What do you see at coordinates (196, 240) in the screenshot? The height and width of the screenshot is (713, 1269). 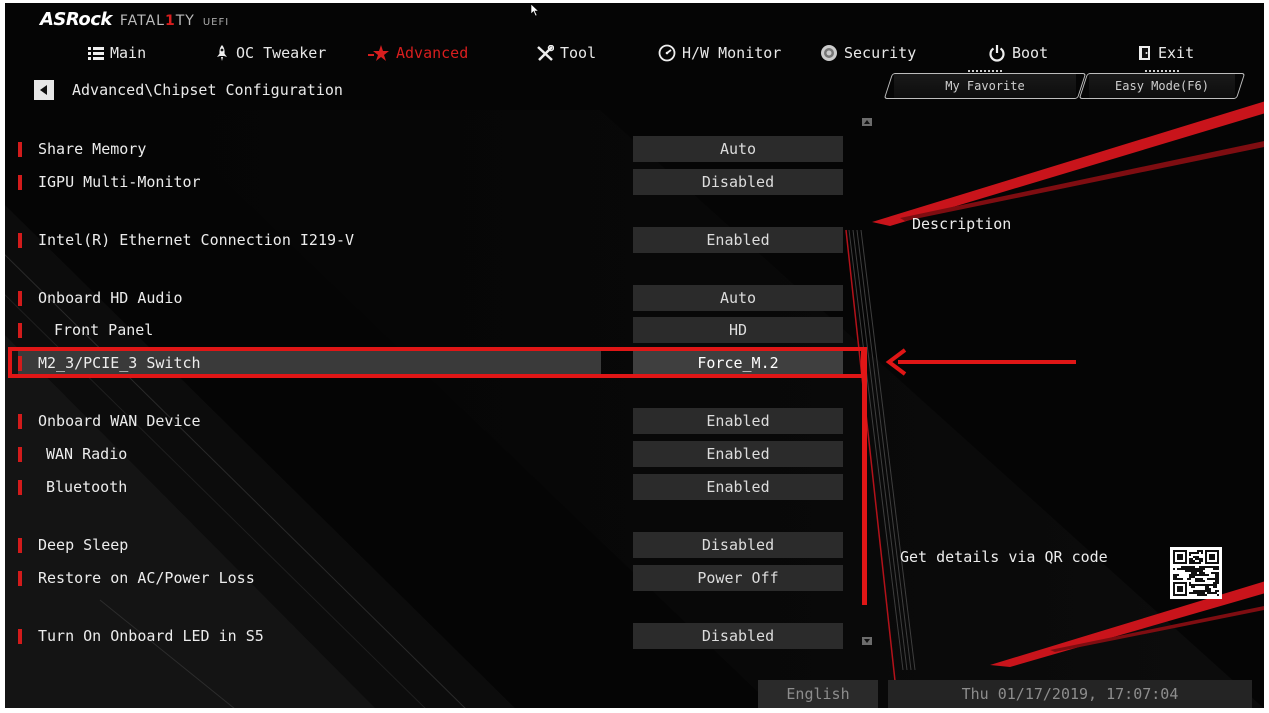 I see `setting-label: Intel(R) Ethernet Connection I219-V` at bounding box center [196, 240].